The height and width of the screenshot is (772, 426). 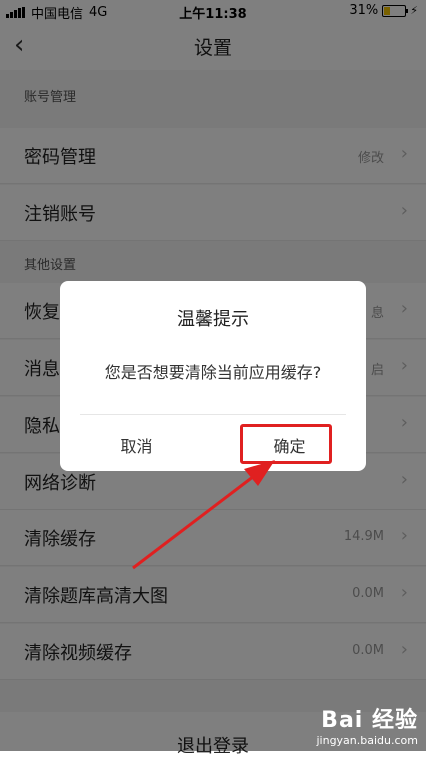 I want to click on annotation-arrow, so click(x=203, y=515).